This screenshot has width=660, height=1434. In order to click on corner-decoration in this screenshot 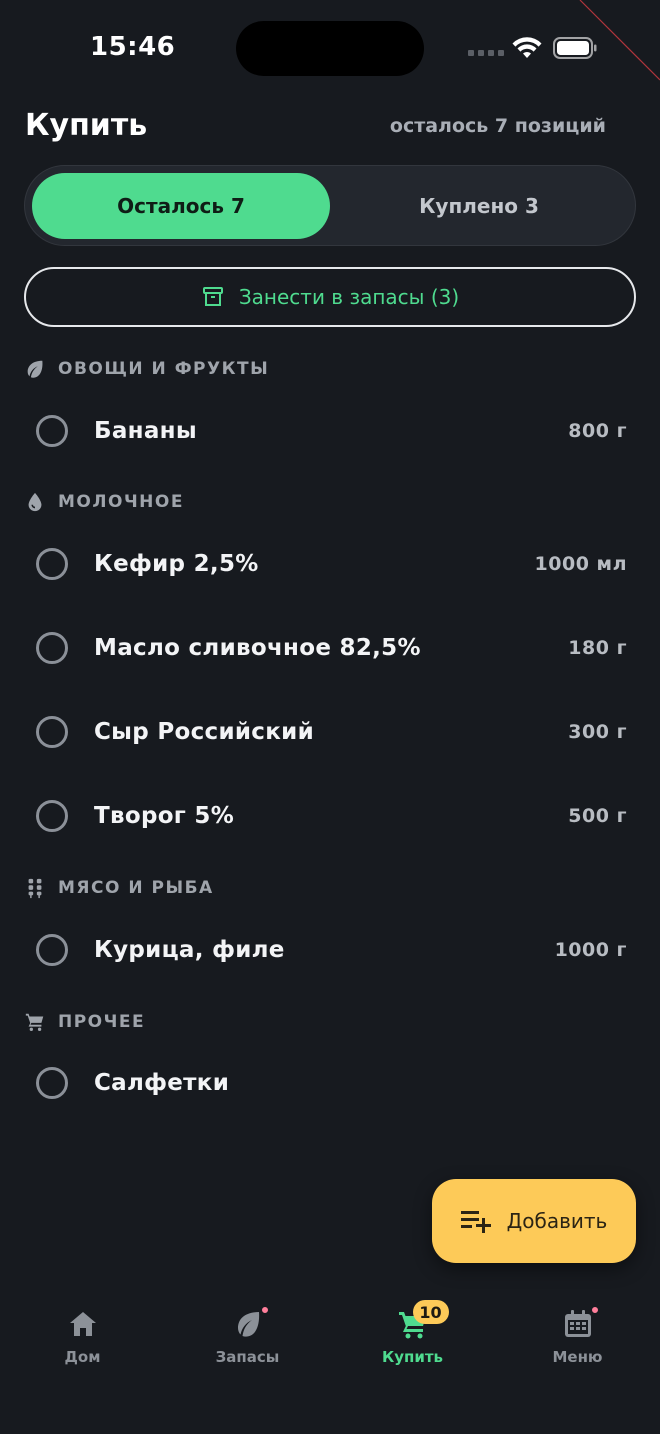, I will do `click(619, 40)`.